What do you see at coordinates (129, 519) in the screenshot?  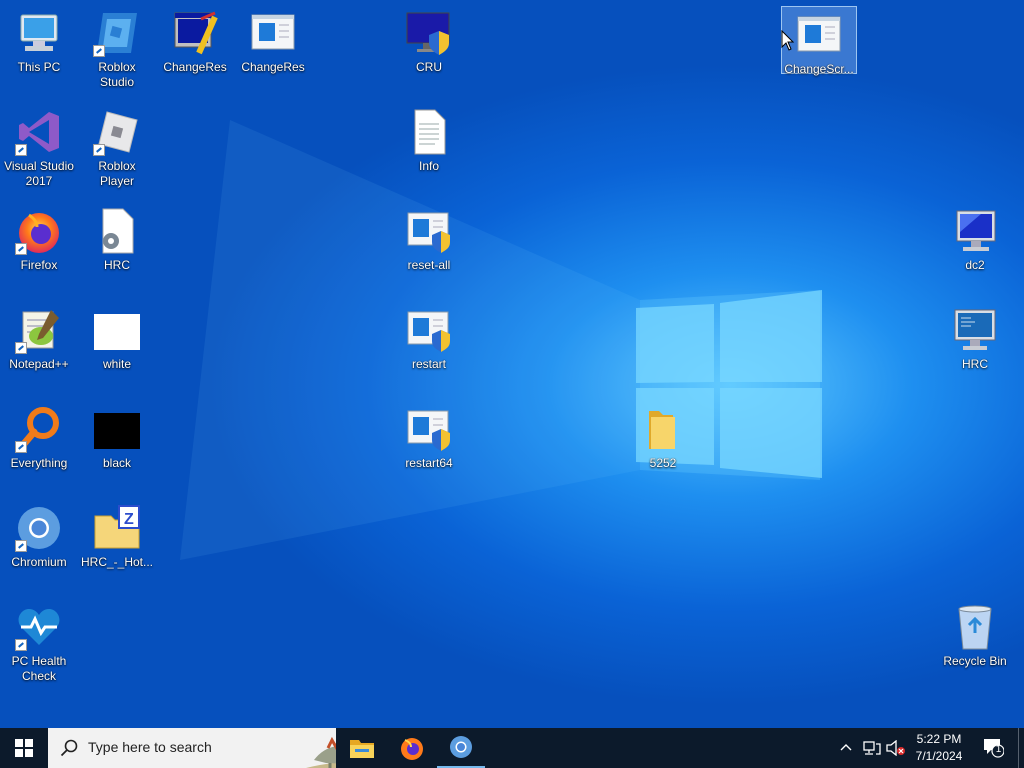 I see `svg-text: Z` at bounding box center [129, 519].